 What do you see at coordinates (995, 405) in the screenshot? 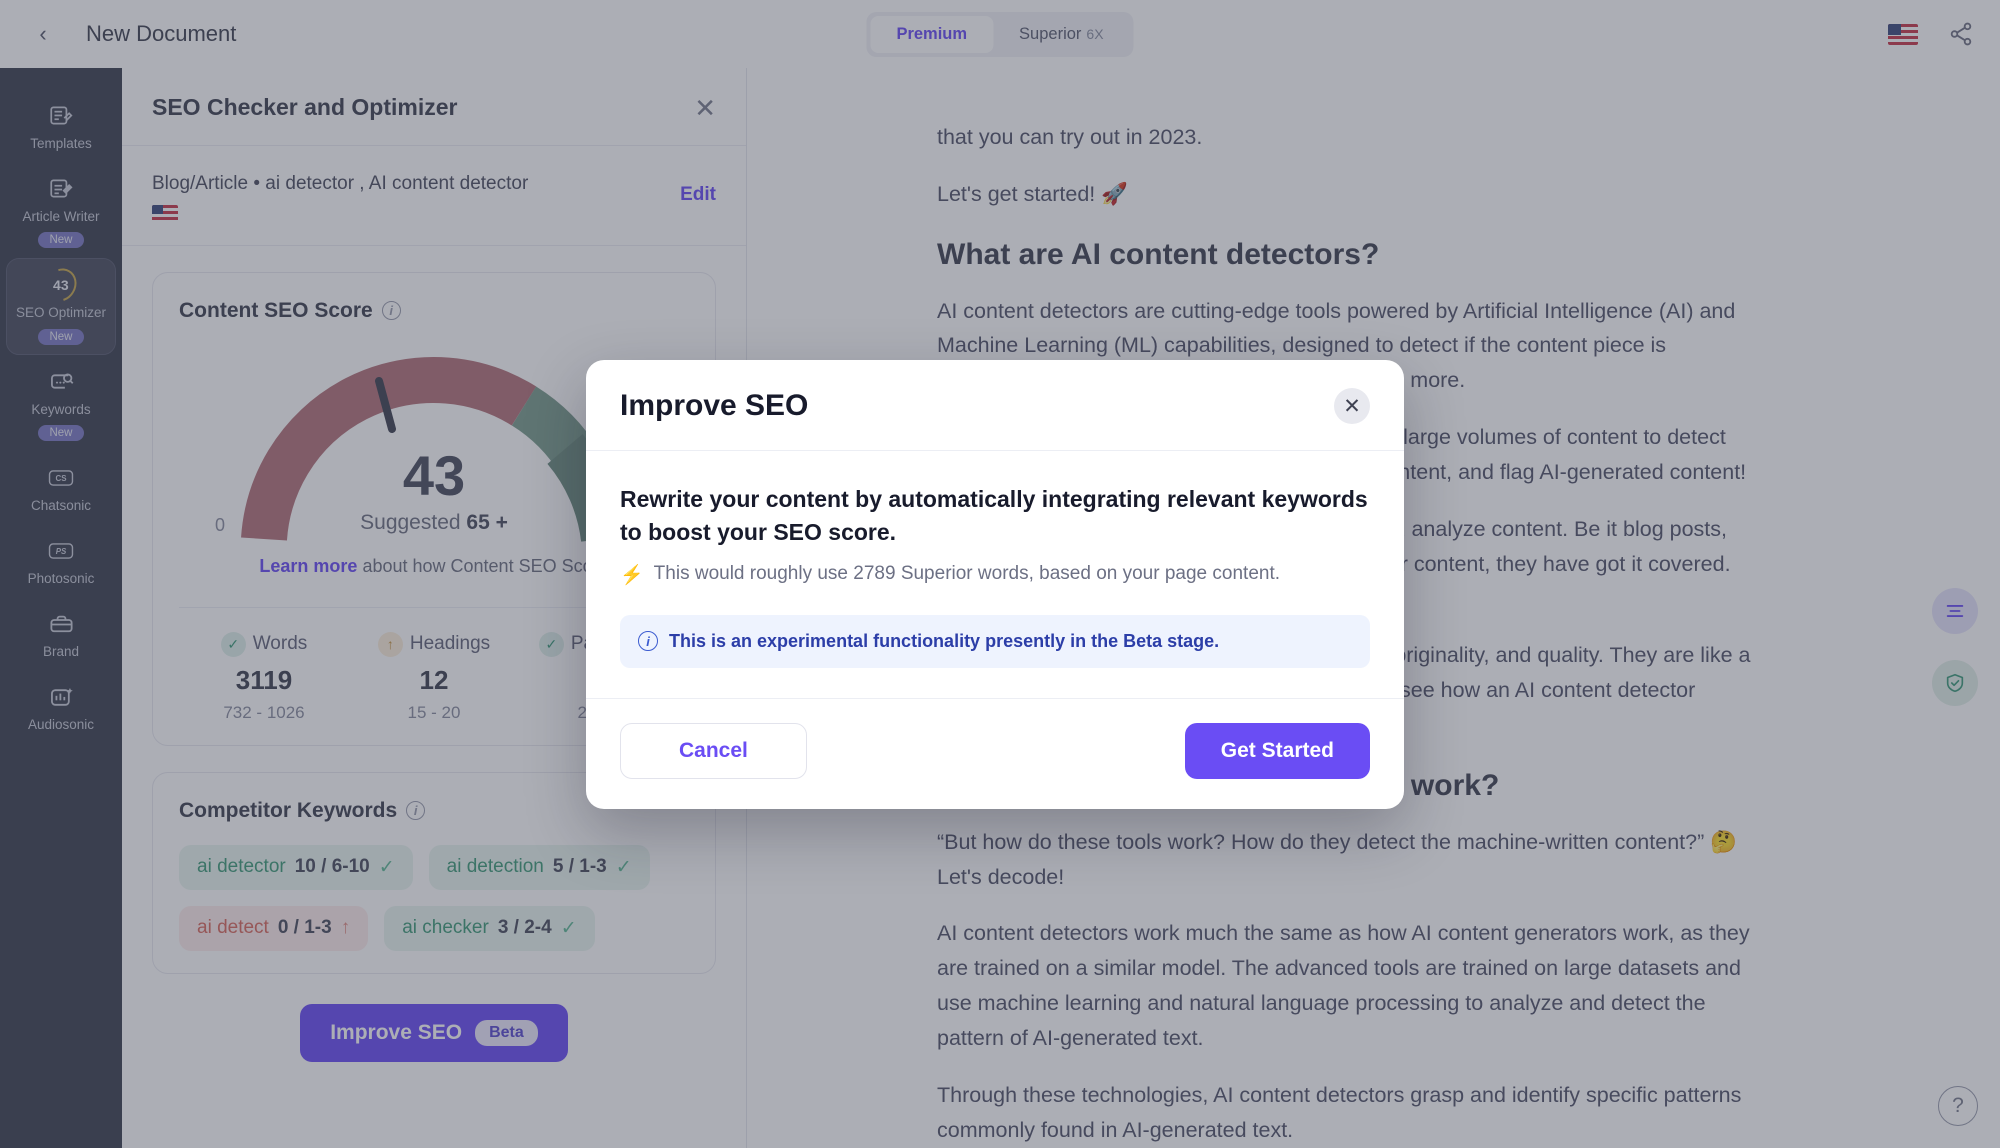
I see `modal-header: Improve SEO ✕` at bounding box center [995, 405].